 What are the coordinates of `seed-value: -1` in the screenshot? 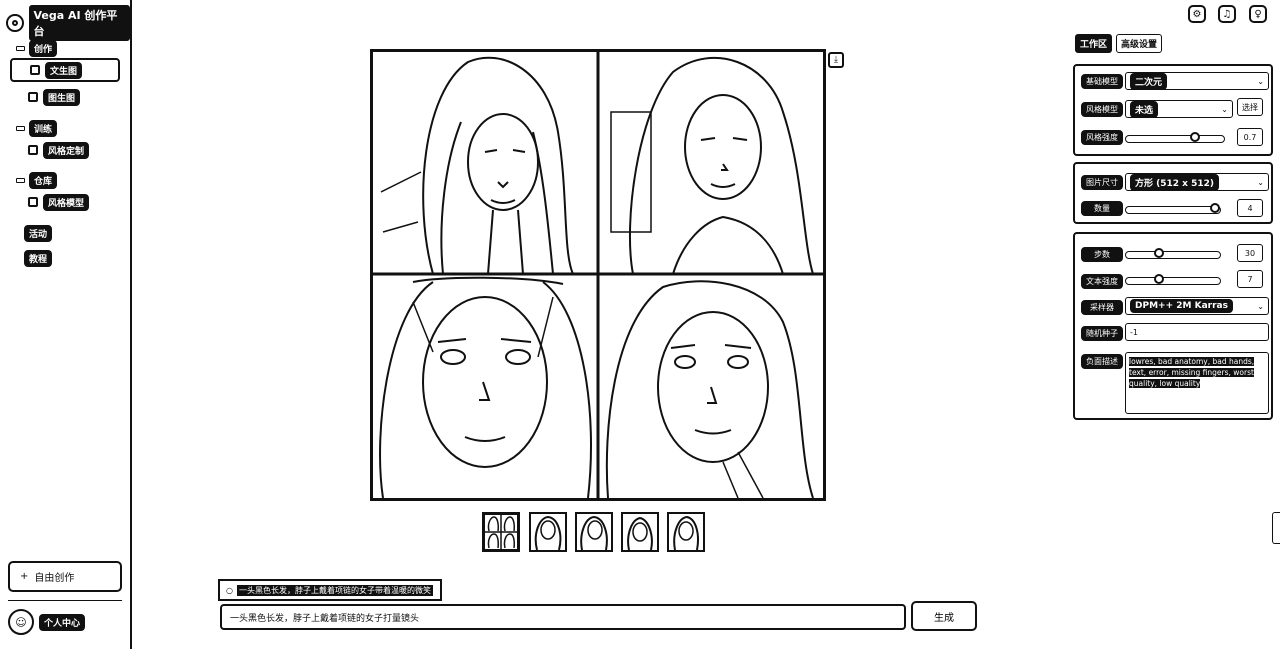 It's located at (1134, 332).